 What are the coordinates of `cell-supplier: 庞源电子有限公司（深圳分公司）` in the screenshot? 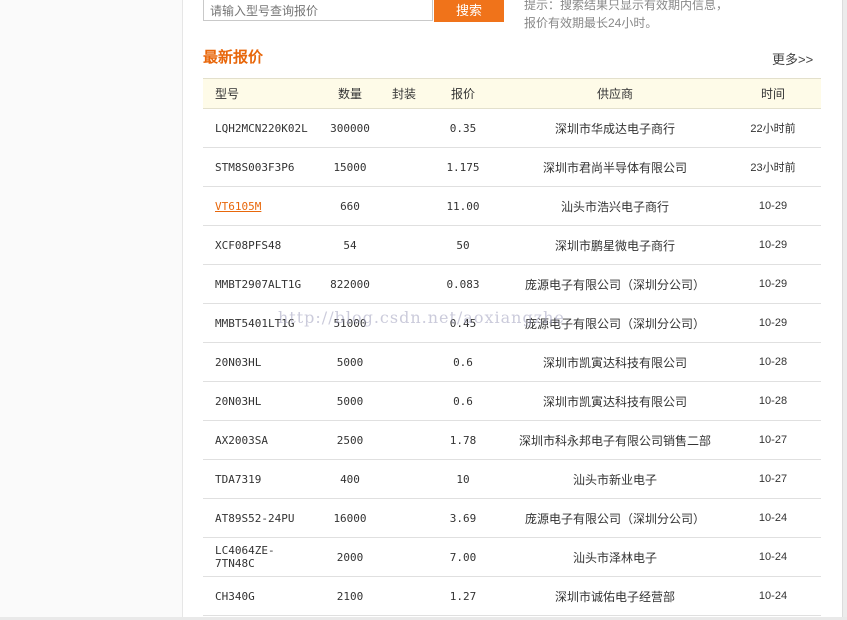 It's located at (615, 284).